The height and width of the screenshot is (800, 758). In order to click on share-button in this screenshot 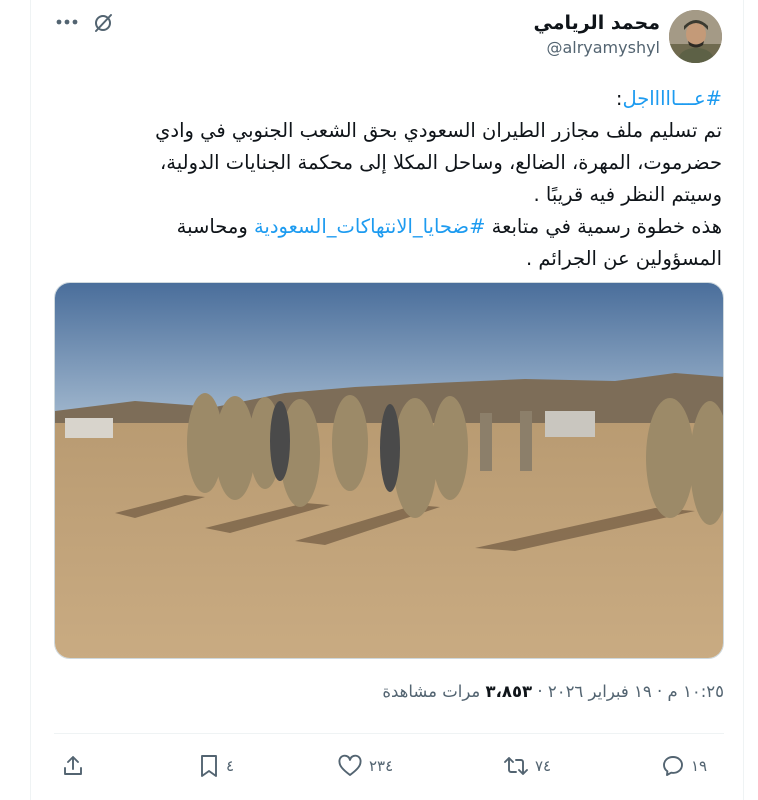, I will do `click(73, 766)`.